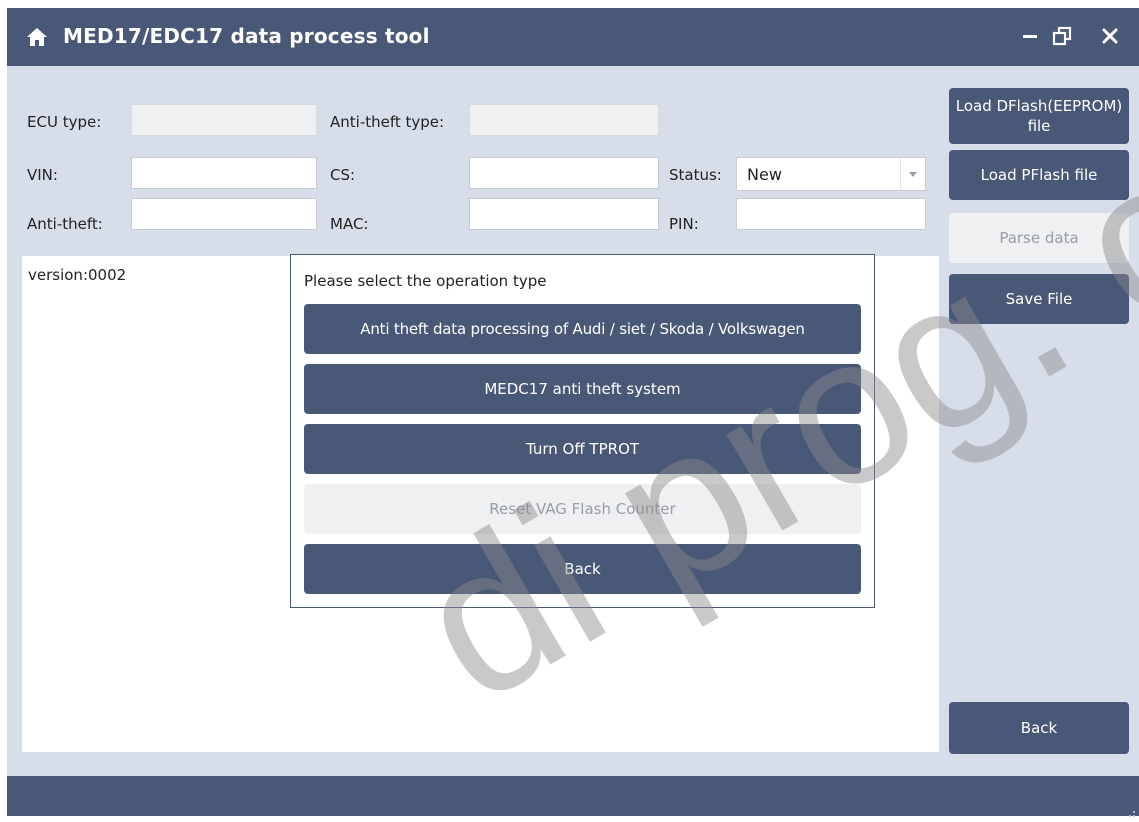  Describe the element at coordinates (582, 569) in the screenshot. I see `dialog-back-button: Back` at that location.